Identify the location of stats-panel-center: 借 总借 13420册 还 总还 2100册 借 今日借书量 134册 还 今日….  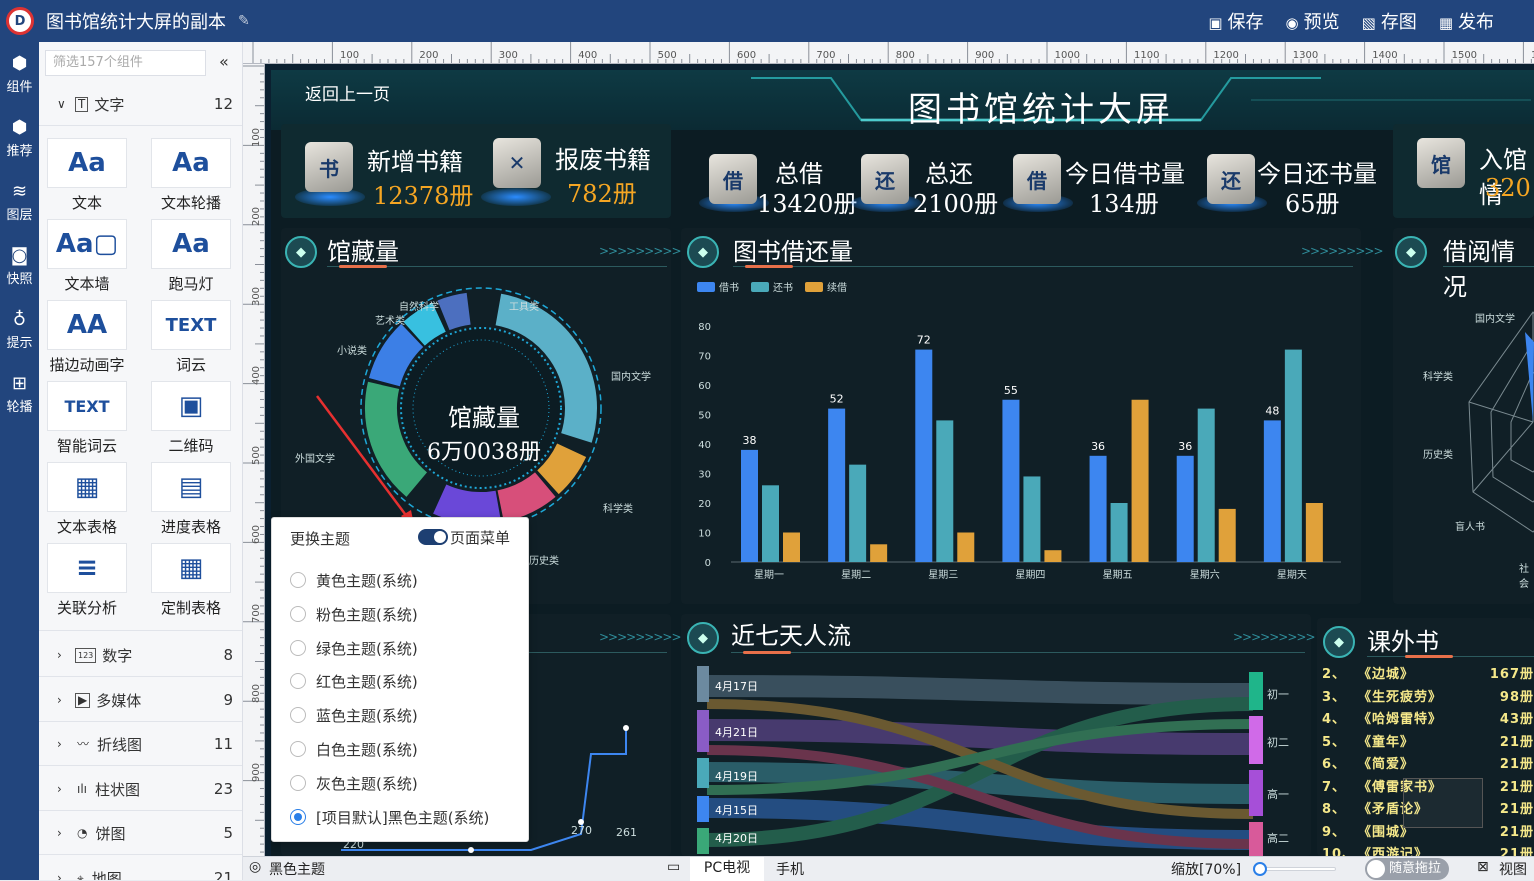
(1031, 171).